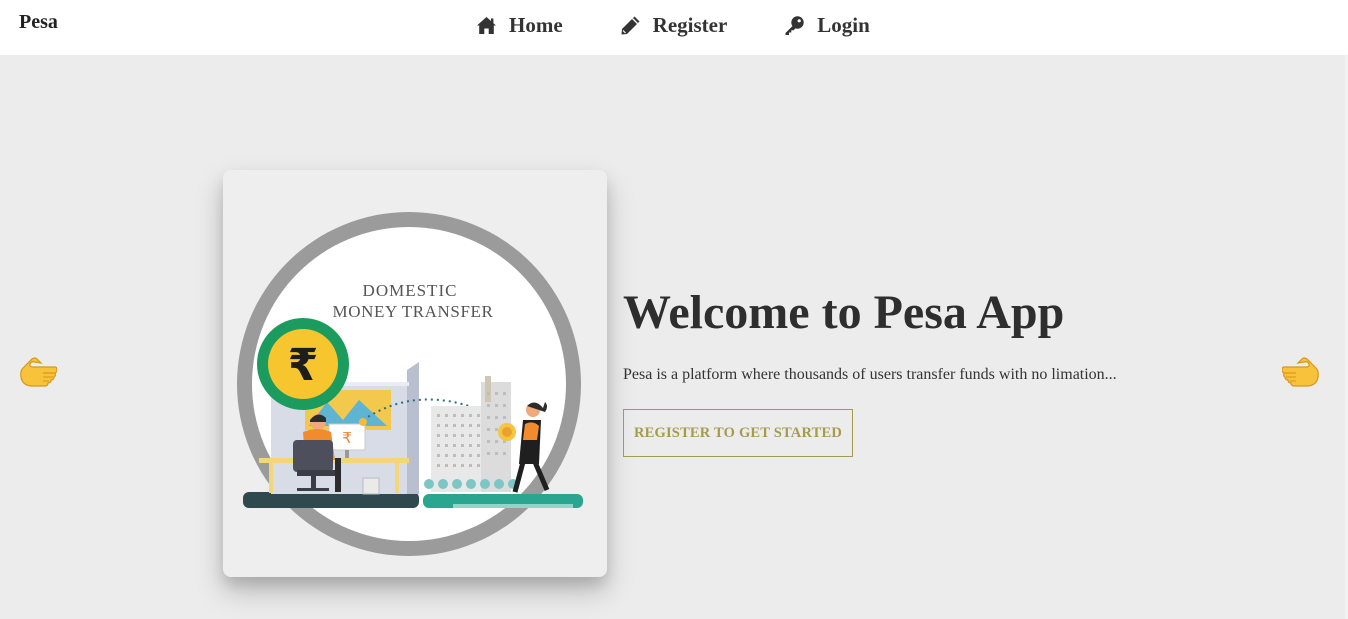 Image resolution: width=1348 pixels, height=619 pixels. I want to click on register-cta-button: REGISTER TO GET STARTED, so click(738, 433).